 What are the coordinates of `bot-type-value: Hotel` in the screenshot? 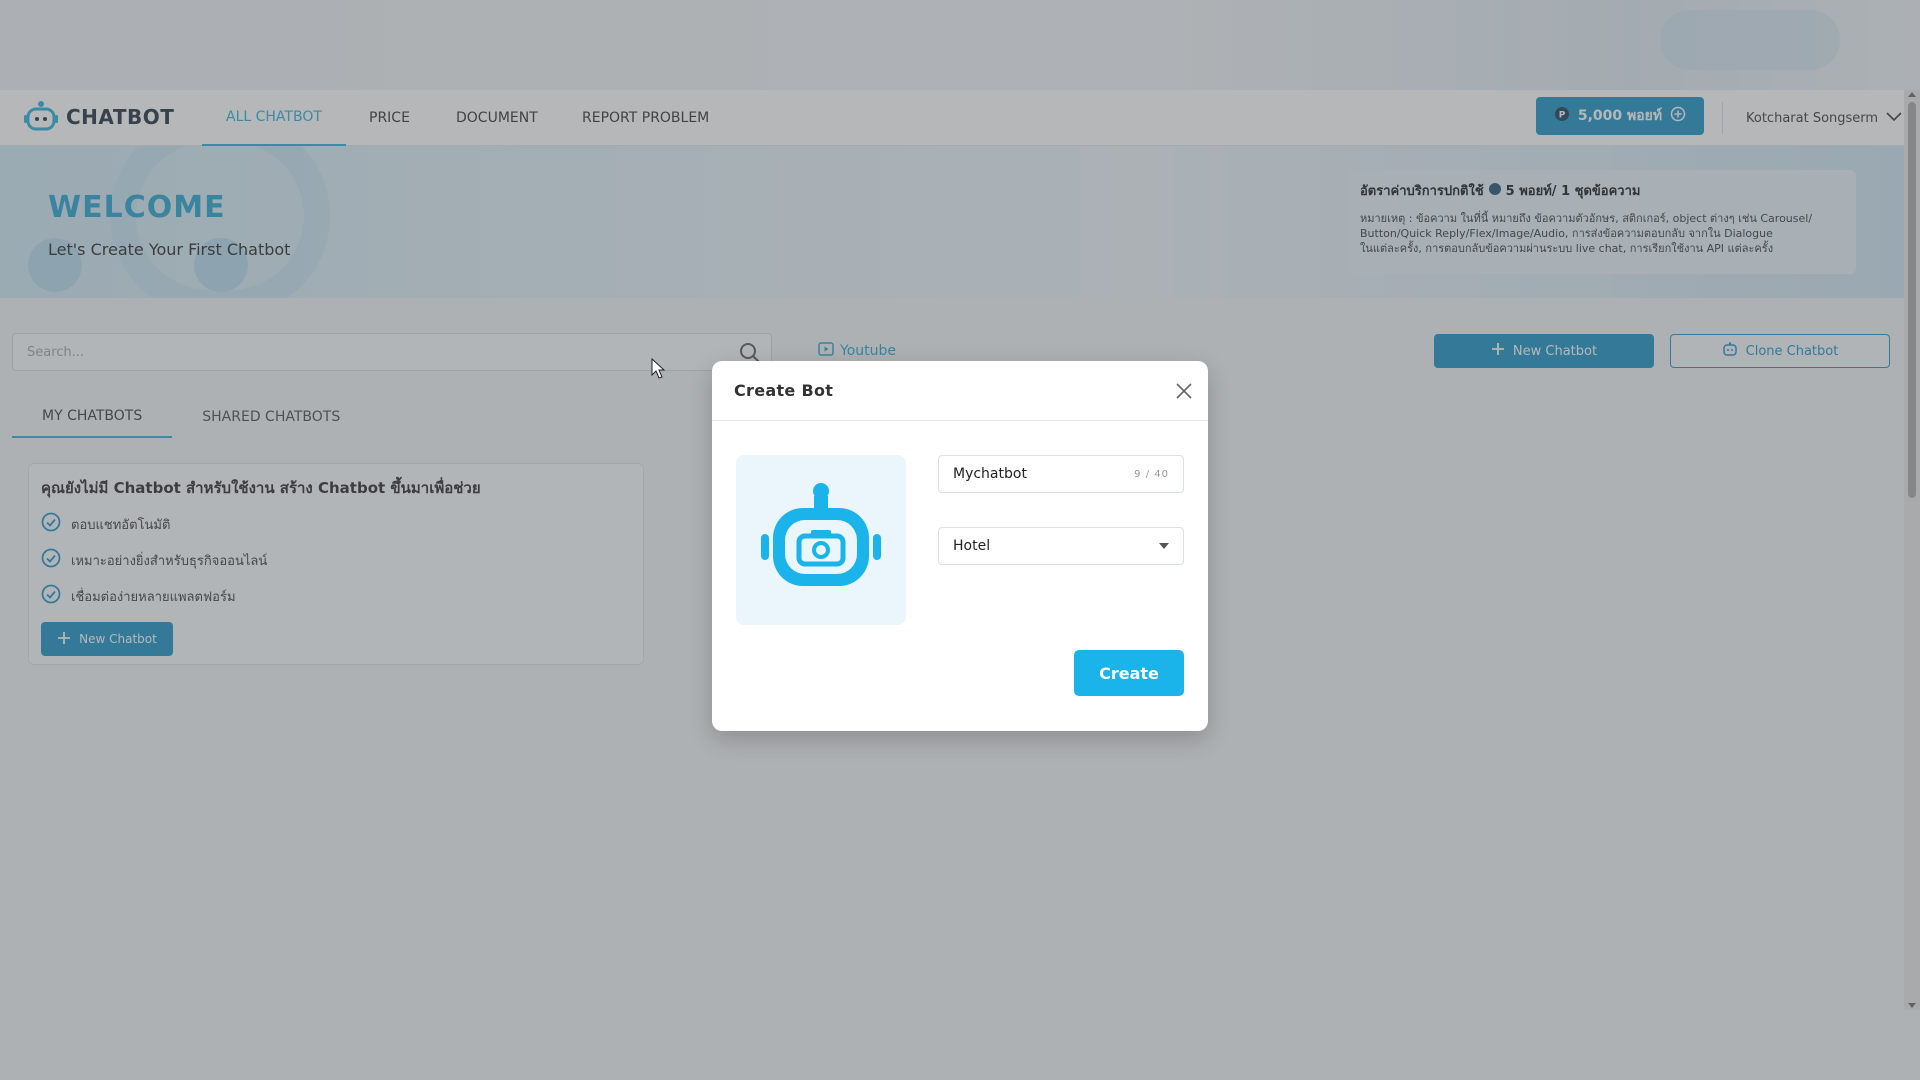 It's located at (972, 546).